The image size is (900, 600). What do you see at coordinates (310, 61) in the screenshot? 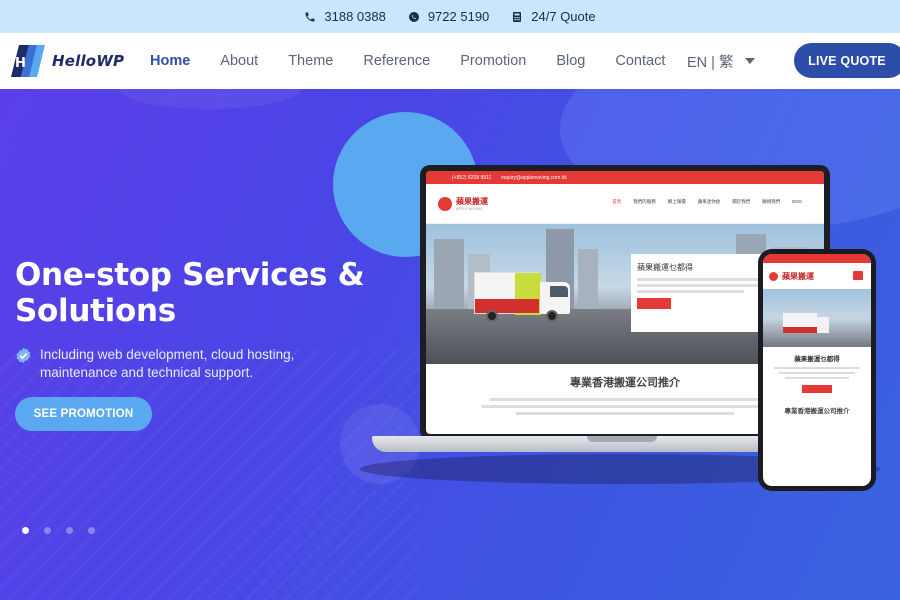
I see `nav-theme: Theme` at bounding box center [310, 61].